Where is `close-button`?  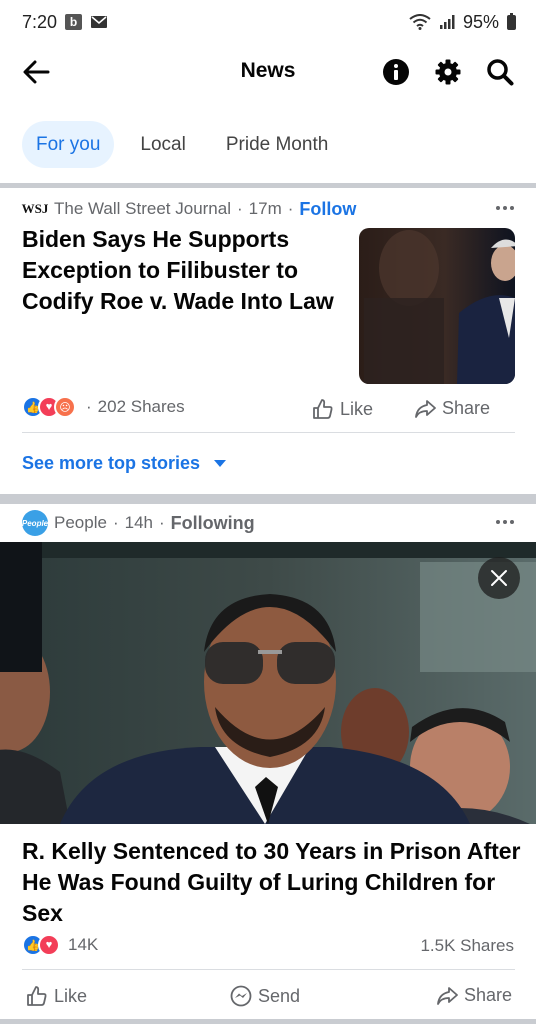 close-button is located at coordinates (499, 578).